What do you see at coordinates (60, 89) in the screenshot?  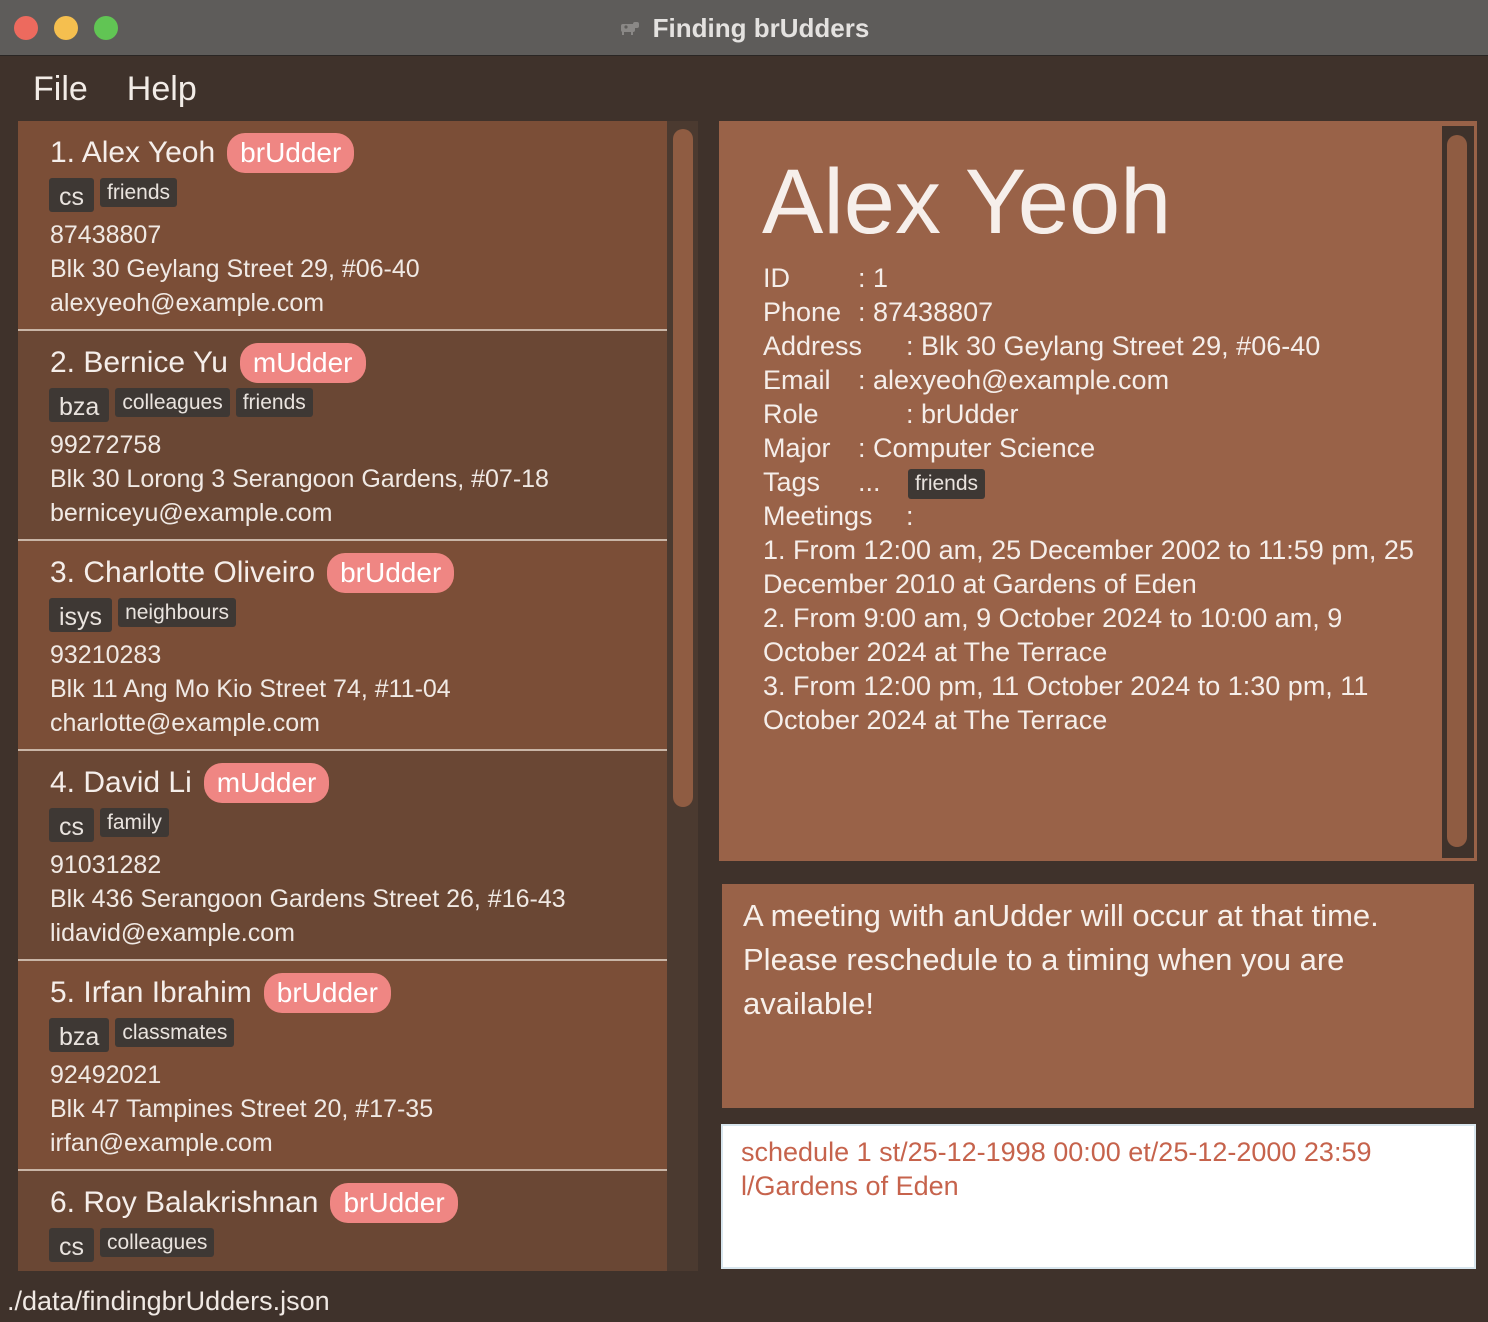 I see `menu-file: File` at bounding box center [60, 89].